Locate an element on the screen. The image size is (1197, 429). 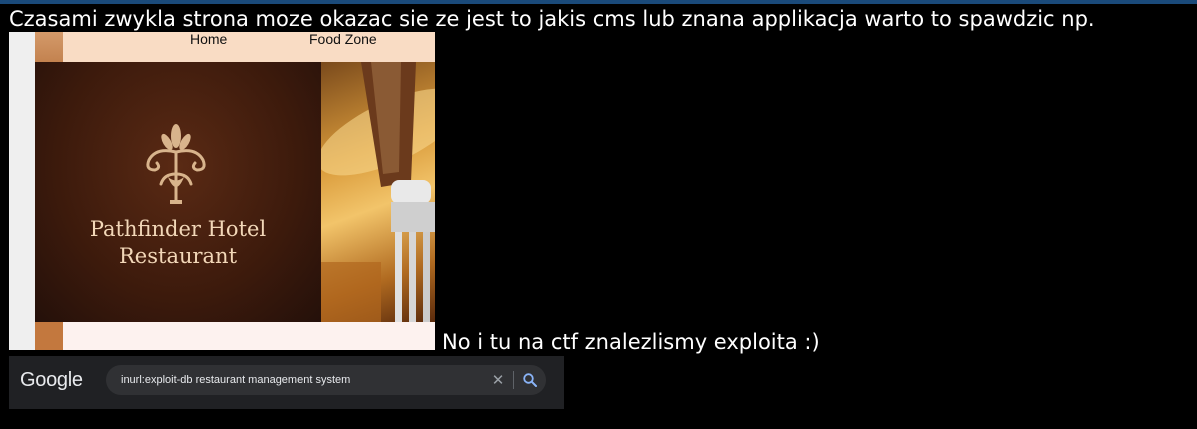
brand-name-line1: Pathfinder Hotel is located at coordinates (178, 229).